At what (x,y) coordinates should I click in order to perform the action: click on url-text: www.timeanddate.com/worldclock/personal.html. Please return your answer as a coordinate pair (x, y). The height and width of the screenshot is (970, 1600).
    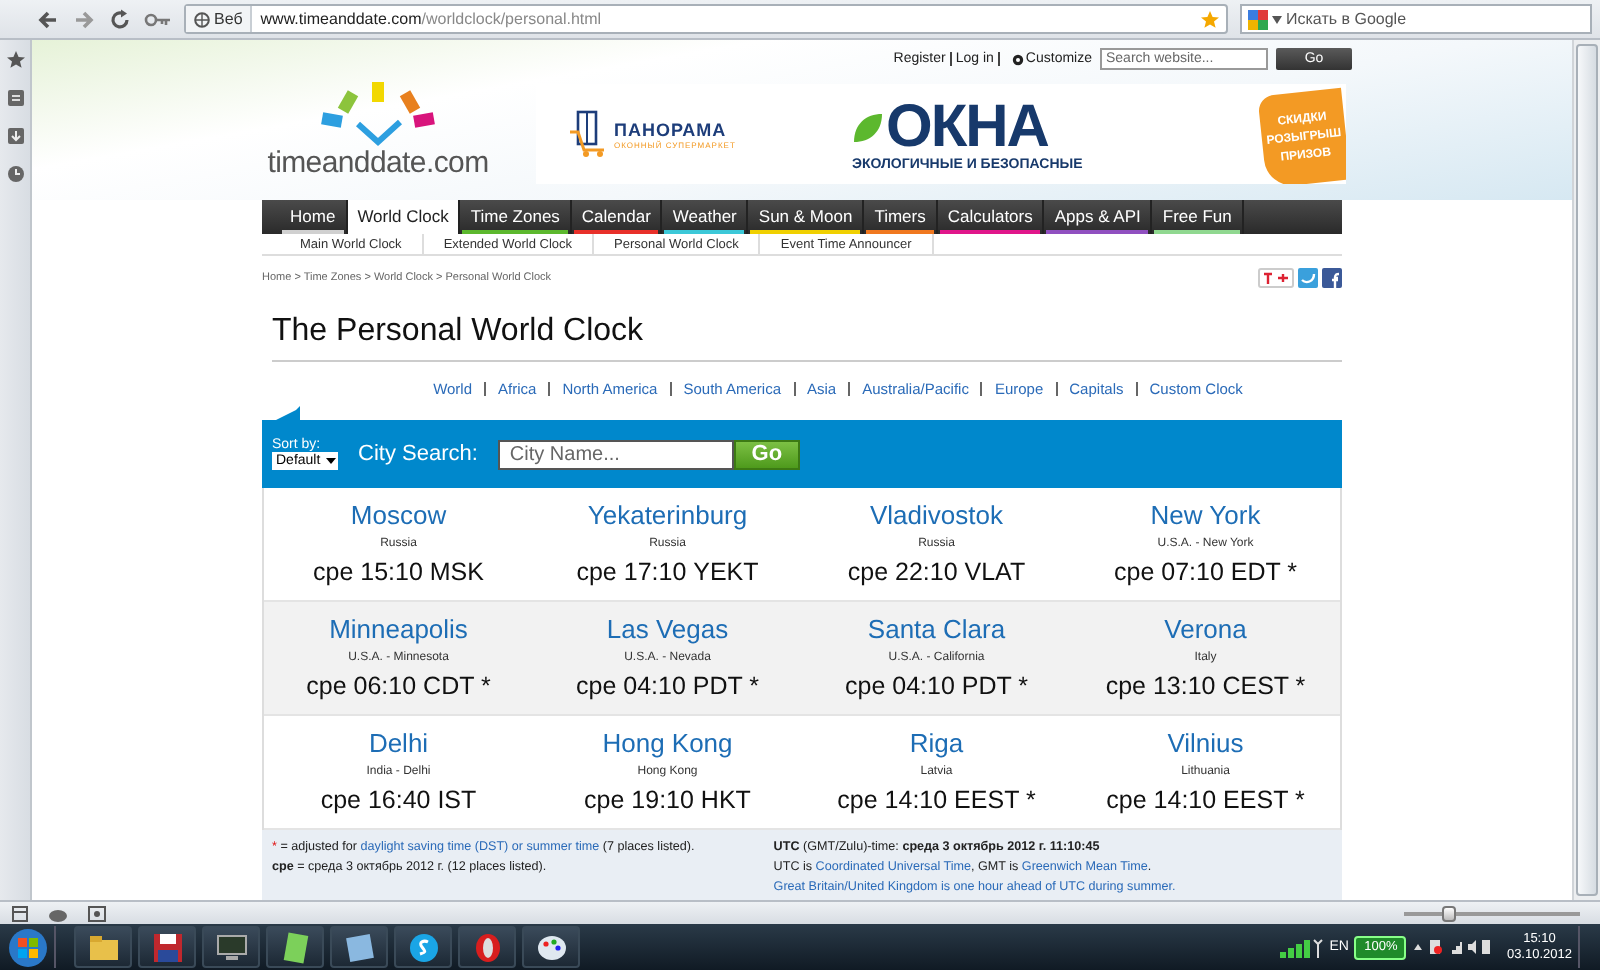
    Looking at the image, I should click on (432, 19).